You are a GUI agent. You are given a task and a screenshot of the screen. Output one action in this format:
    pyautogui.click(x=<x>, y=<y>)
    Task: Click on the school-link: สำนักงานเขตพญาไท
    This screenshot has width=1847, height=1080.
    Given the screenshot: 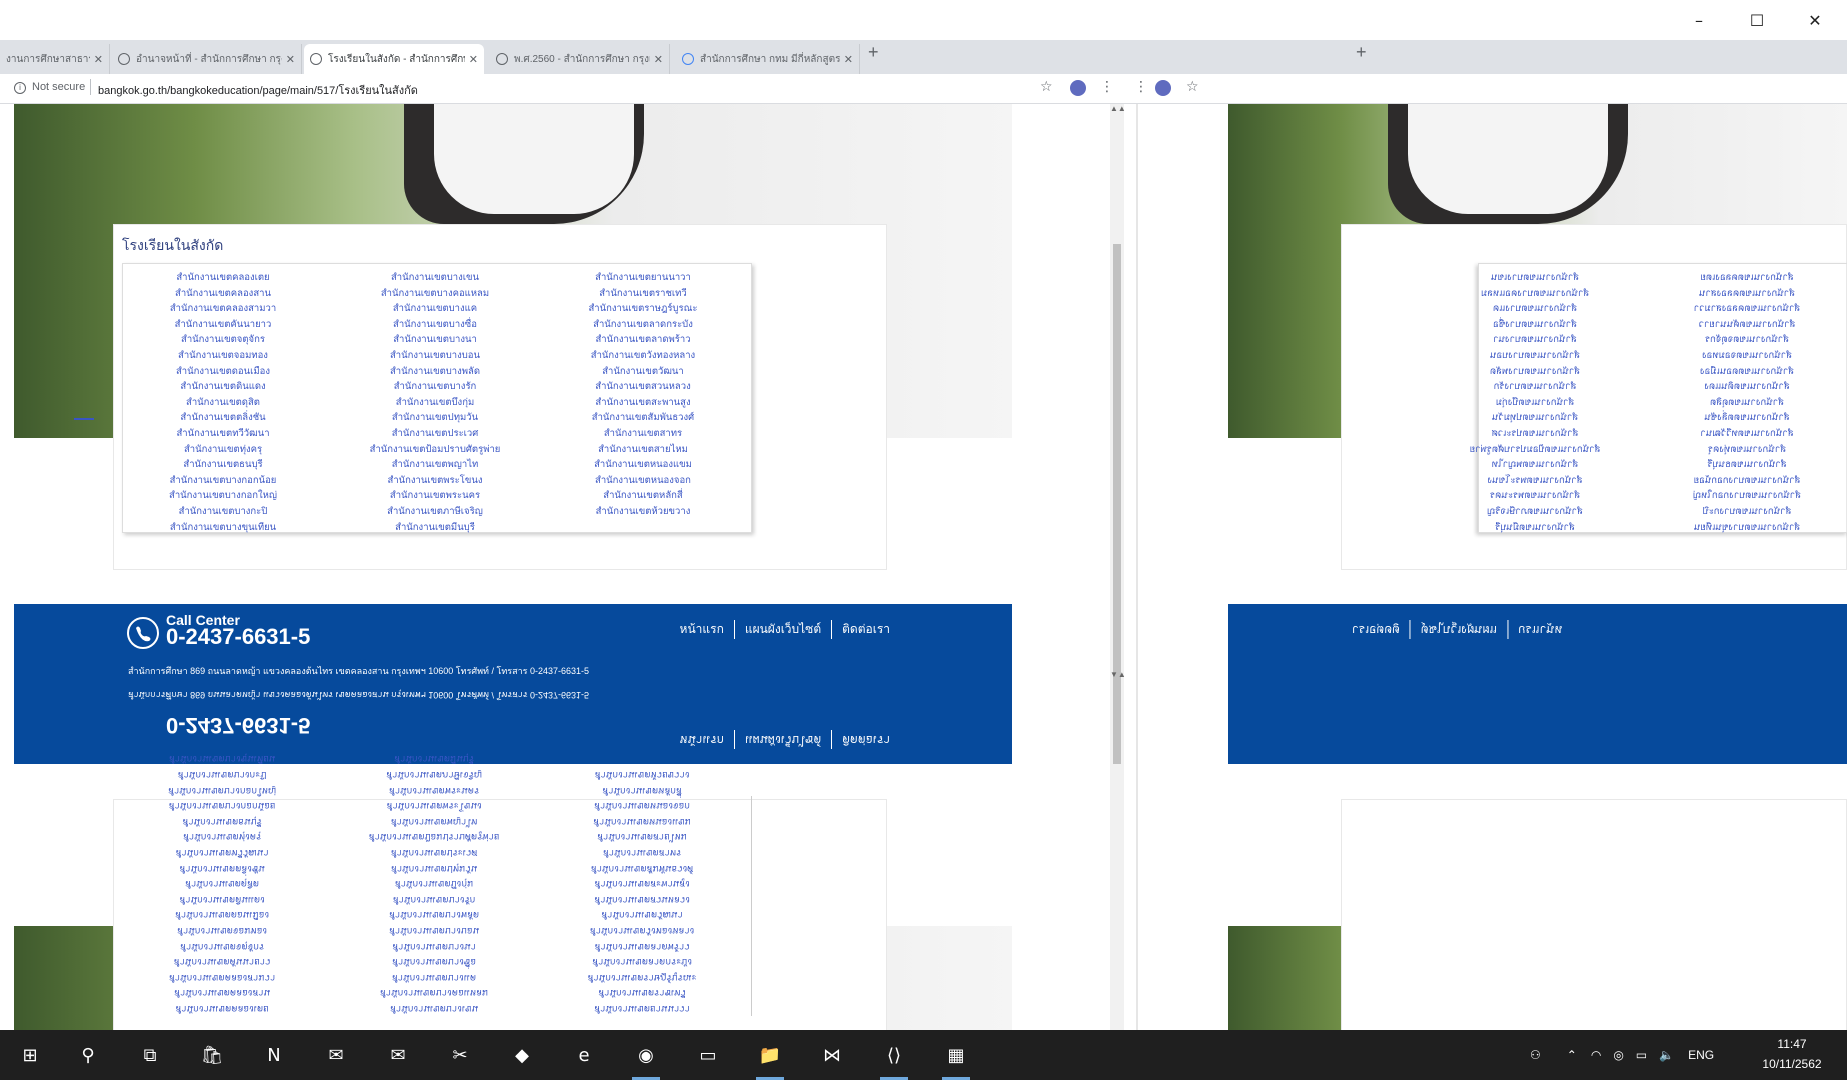 What is the action you would take?
    pyautogui.click(x=435, y=465)
    